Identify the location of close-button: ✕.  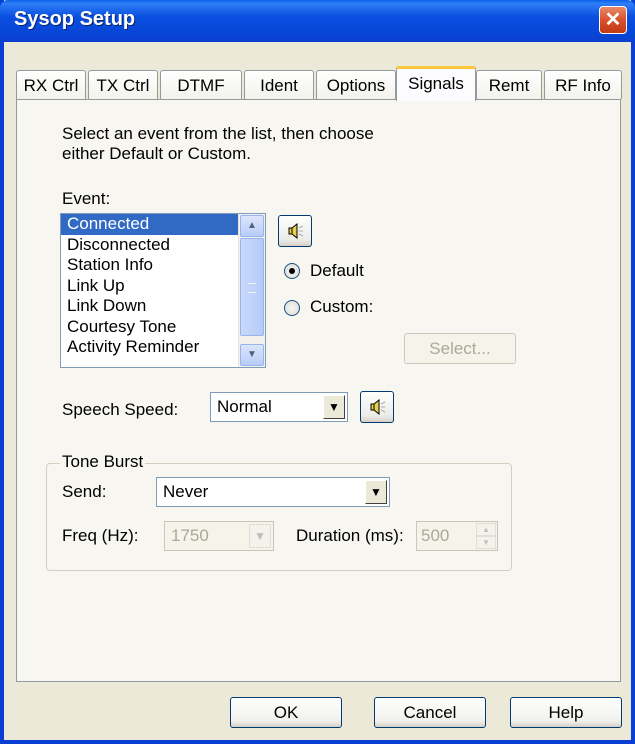
(613, 20).